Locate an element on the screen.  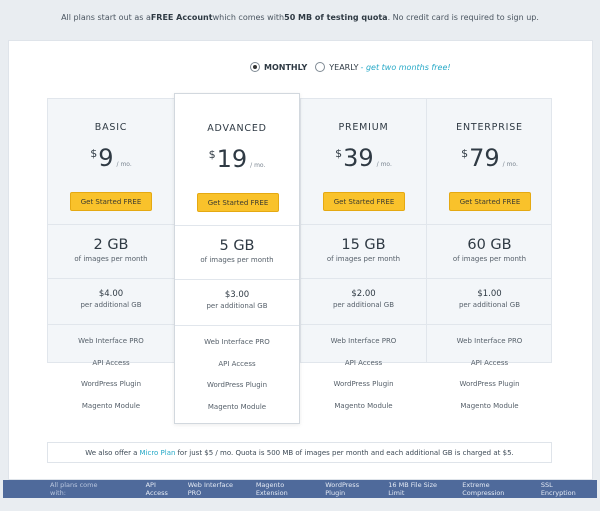
billing-toggle: MONTHLY YEARLY - get two months free! is located at coordinates (354, 67).